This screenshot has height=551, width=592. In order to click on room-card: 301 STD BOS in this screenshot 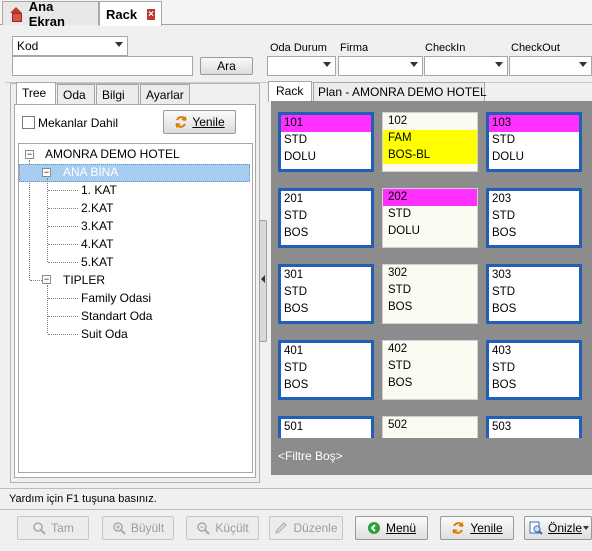, I will do `click(326, 294)`.